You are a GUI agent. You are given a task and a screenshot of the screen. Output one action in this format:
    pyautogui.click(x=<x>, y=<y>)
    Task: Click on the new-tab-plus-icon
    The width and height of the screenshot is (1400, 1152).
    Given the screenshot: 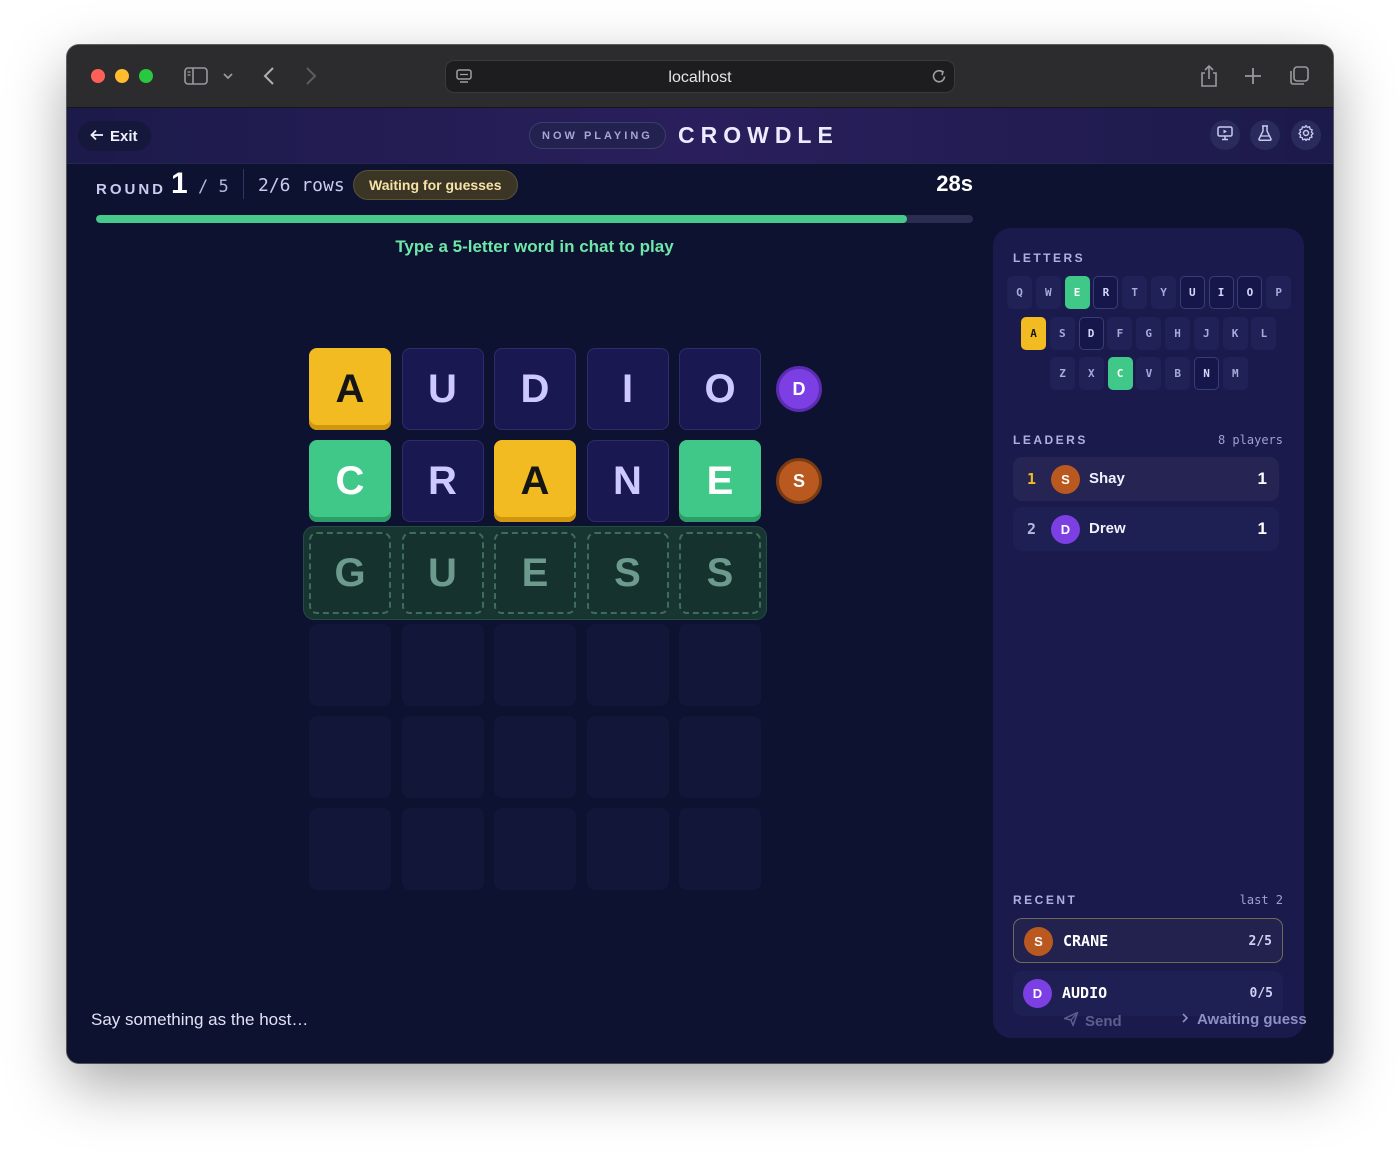 What is the action you would take?
    pyautogui.click(x=1253, y=76)
    